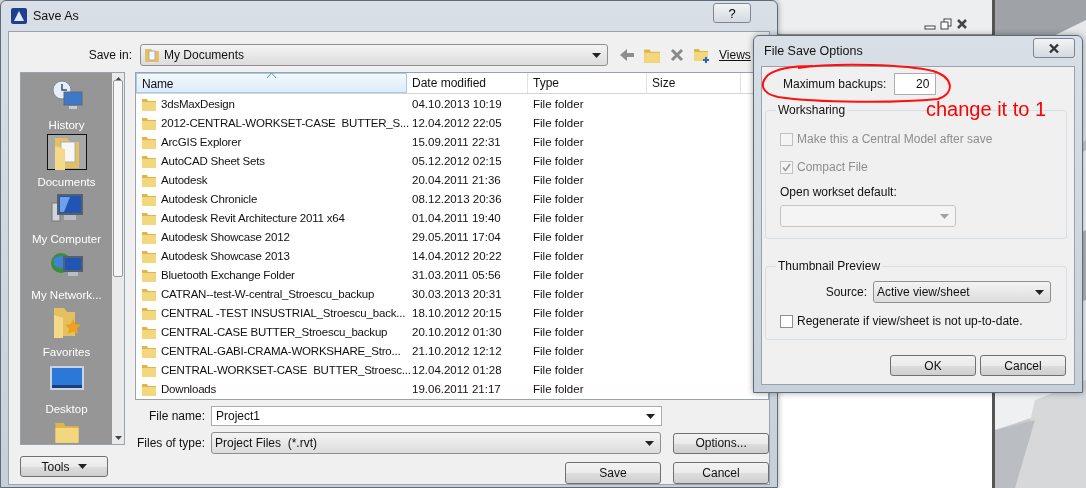 The width and height of the screenshot is (1086, 488). I want to click on folder-name: CENTRAL-CASE BUTTER_Stroescu_backup, so click(274, 331).